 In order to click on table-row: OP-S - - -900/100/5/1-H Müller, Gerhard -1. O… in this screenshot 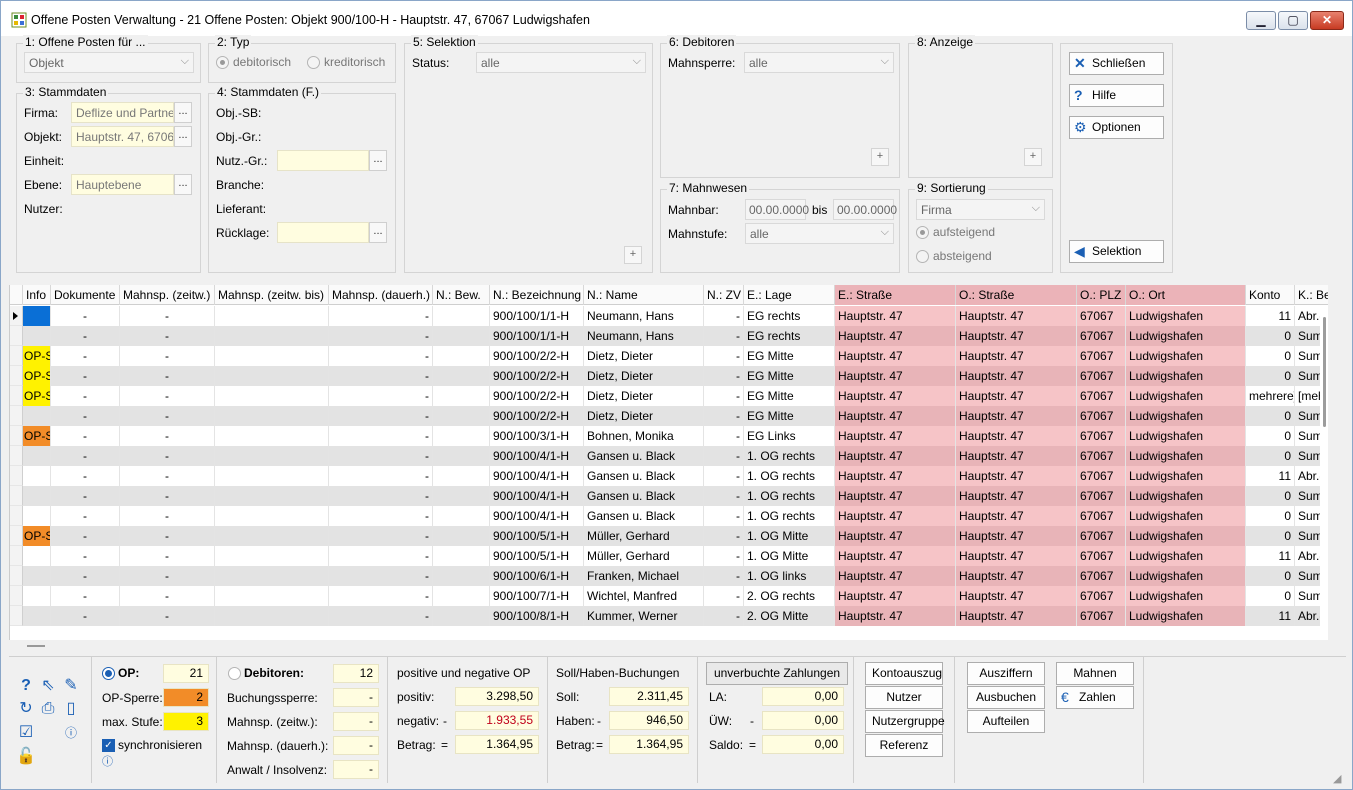, I will do `click(668, 536)`.